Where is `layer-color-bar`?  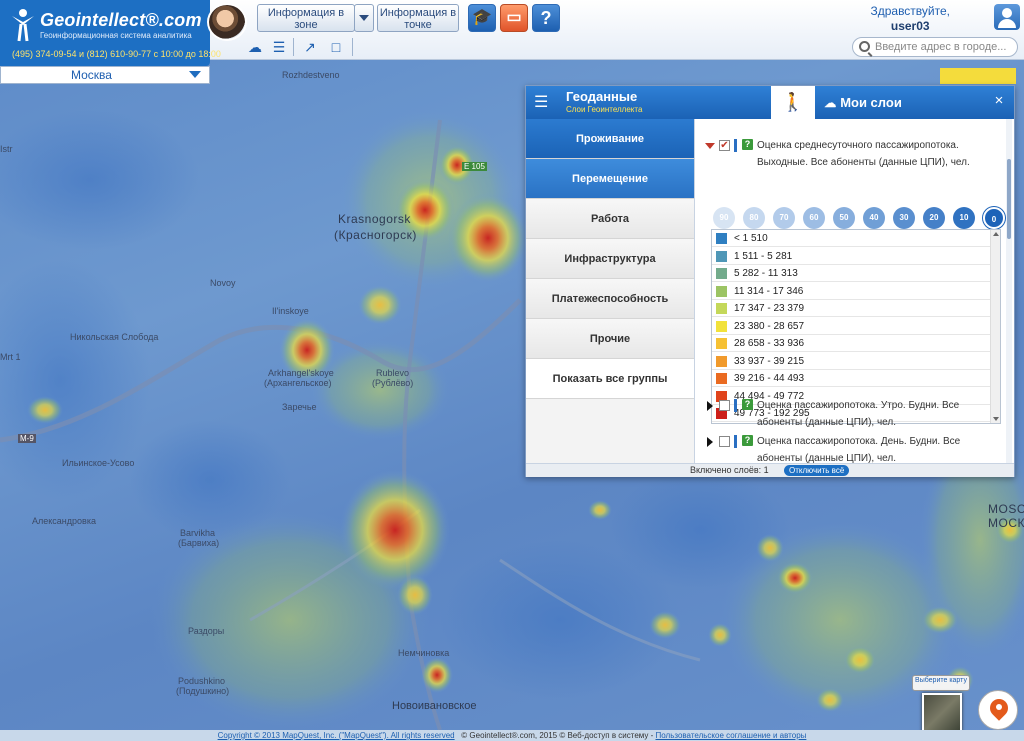 layer-color-bar is located at coordinates (735, 405).